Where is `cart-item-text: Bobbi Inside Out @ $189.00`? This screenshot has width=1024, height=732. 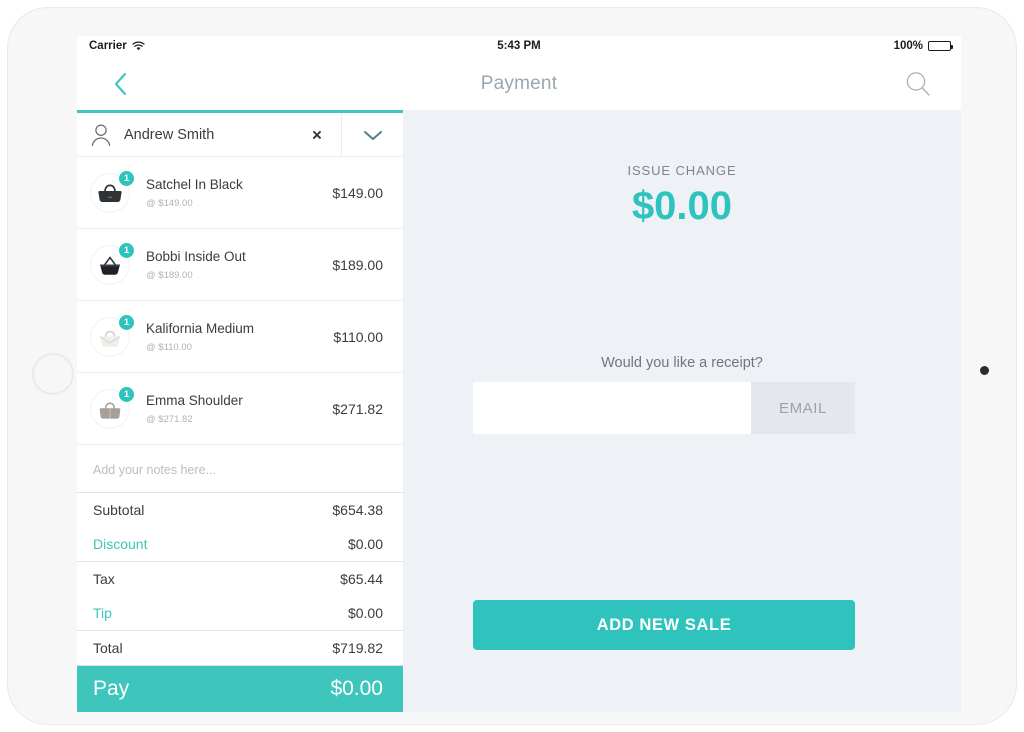 cart-item-text: Bobbi Inside Out @ $189.00 is located at coordinates (239, 264).